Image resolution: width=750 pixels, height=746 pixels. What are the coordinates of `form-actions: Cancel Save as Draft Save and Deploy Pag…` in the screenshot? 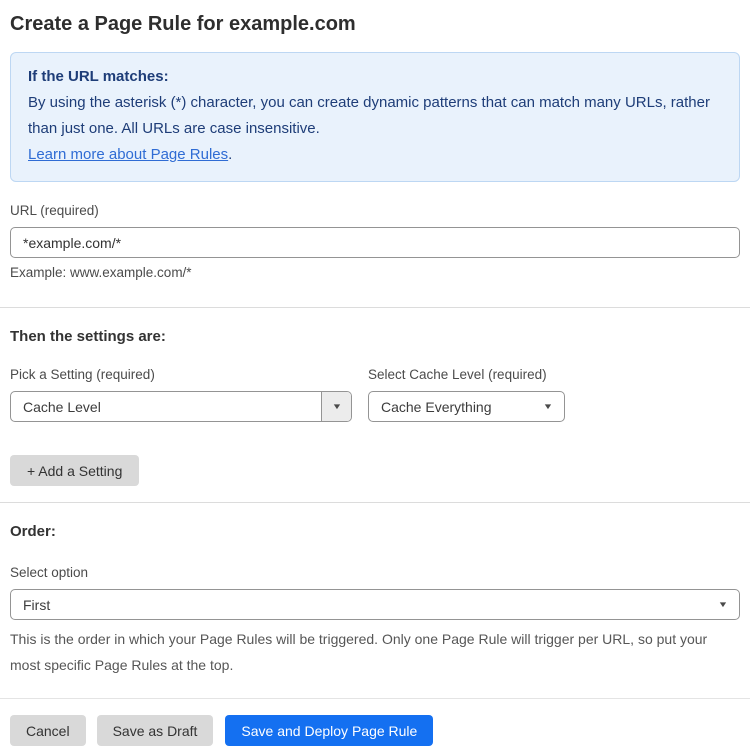 It's located at (375, 730).